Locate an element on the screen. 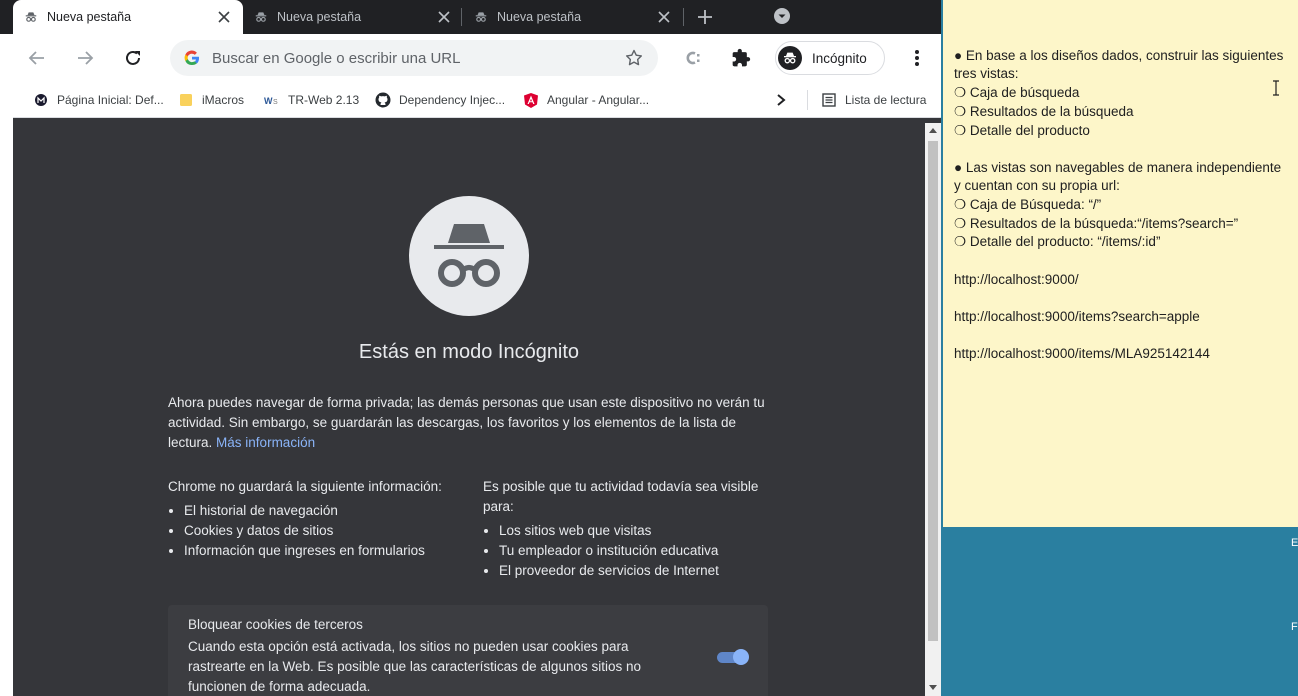 The width and height of the screenshot is (1298, 696). tab-search-button is located at coordinates (782, 16).